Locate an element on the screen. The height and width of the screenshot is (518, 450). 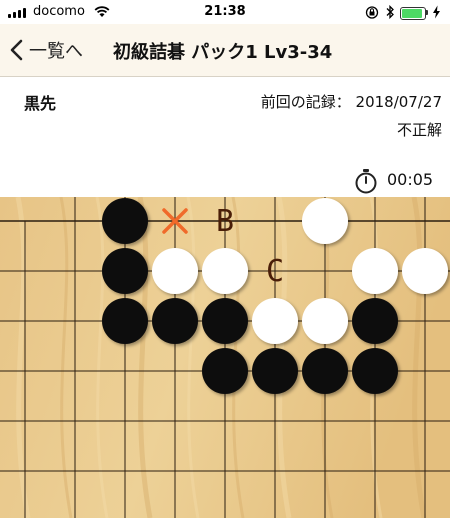
previous-record: 前回の記録： 2018/07/27 is located at coordinates (351, 102).